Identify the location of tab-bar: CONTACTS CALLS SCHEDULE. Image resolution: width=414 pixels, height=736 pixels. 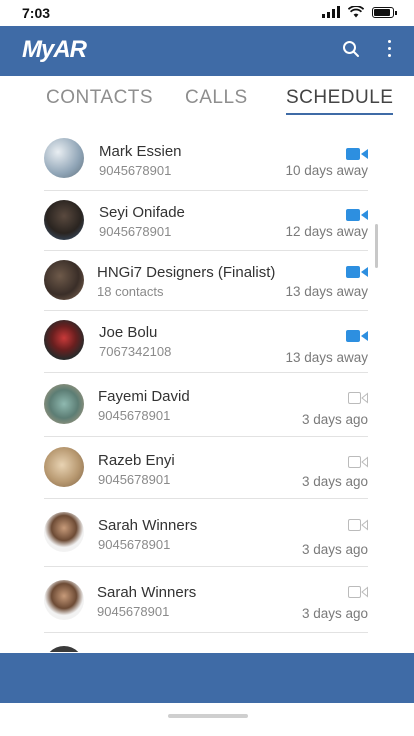
(207, 101).